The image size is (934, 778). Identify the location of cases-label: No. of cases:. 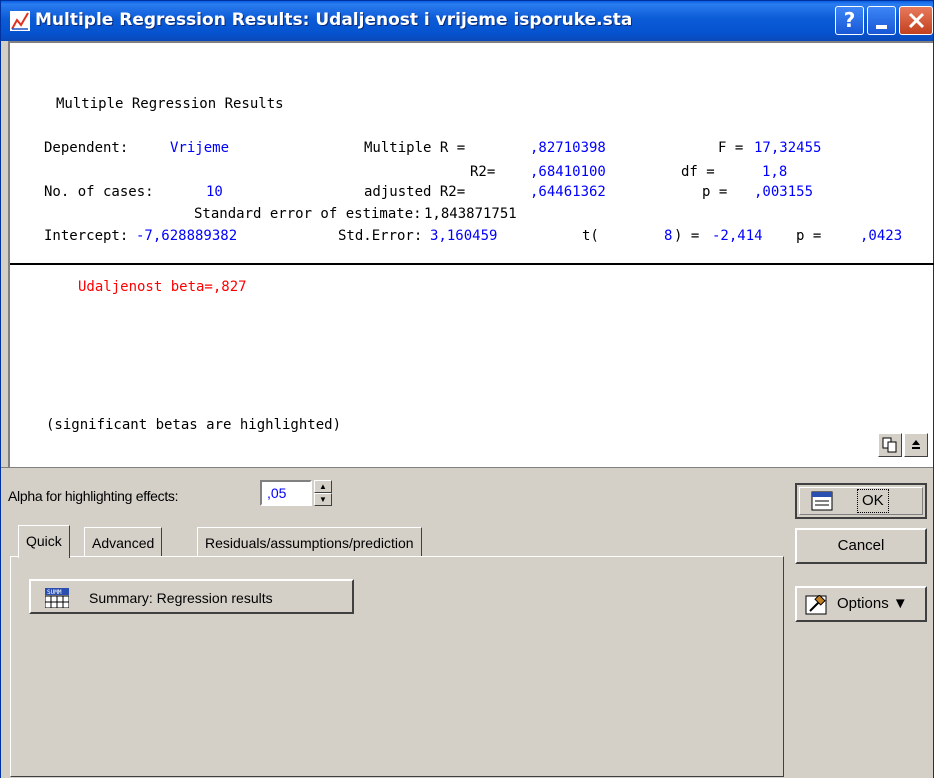
(99, 192).